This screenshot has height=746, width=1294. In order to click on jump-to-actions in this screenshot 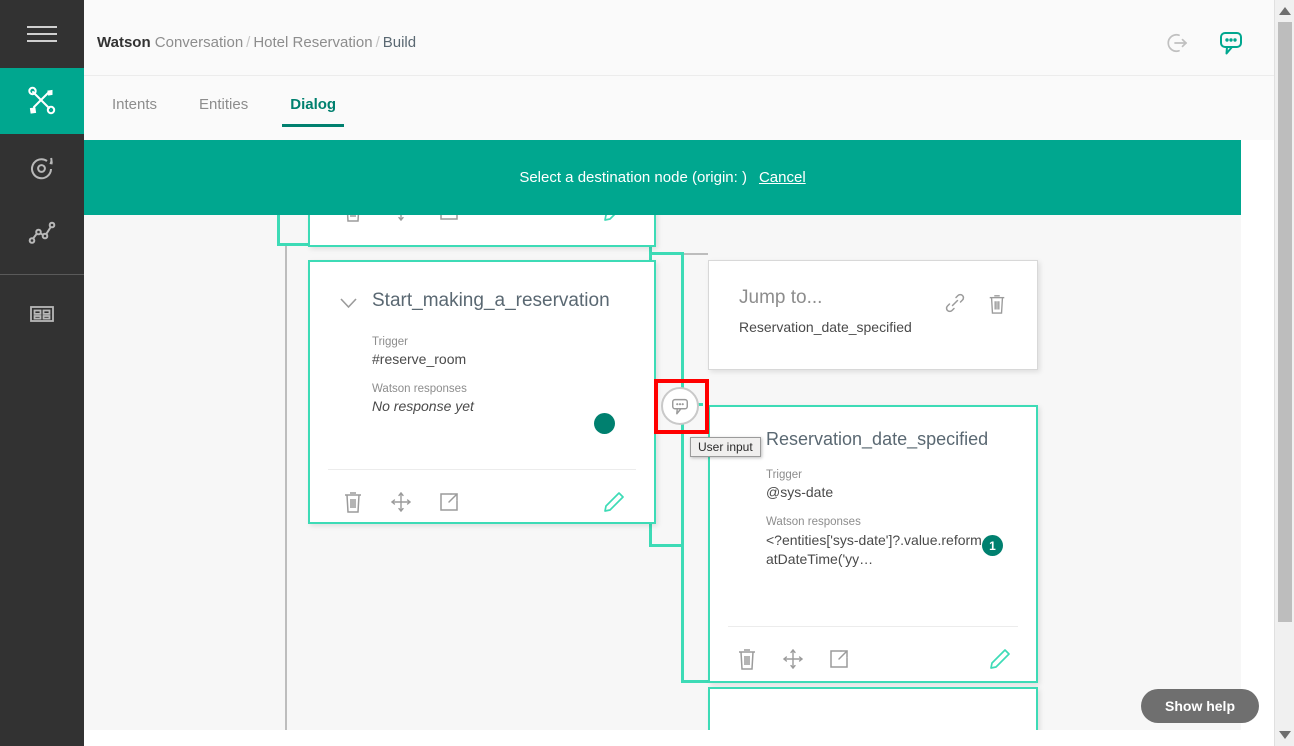, I will do `click(976, 304)`.